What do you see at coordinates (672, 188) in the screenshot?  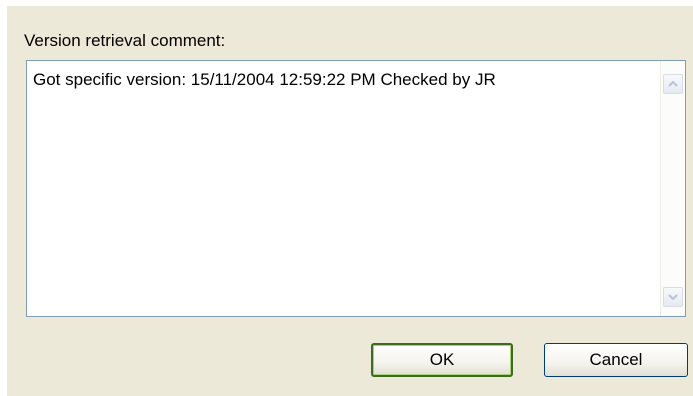 I see `vertical-scrollbar` at bounding box center [672, 188].